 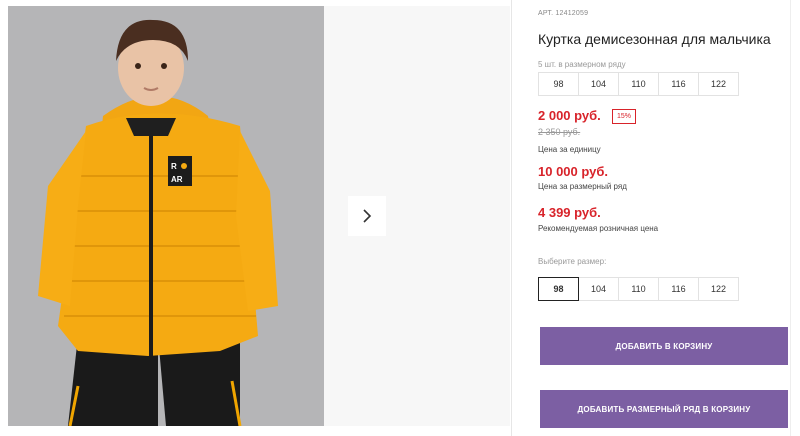 What do you see at coordinates (664, 409) in the screenshot?
I see `add-size-row-to-cart-button: ДОБАВИТЬ РАЗМЕРНЫЙ РЯД В КОРЗИНУ` at bounding box center [664, 409].